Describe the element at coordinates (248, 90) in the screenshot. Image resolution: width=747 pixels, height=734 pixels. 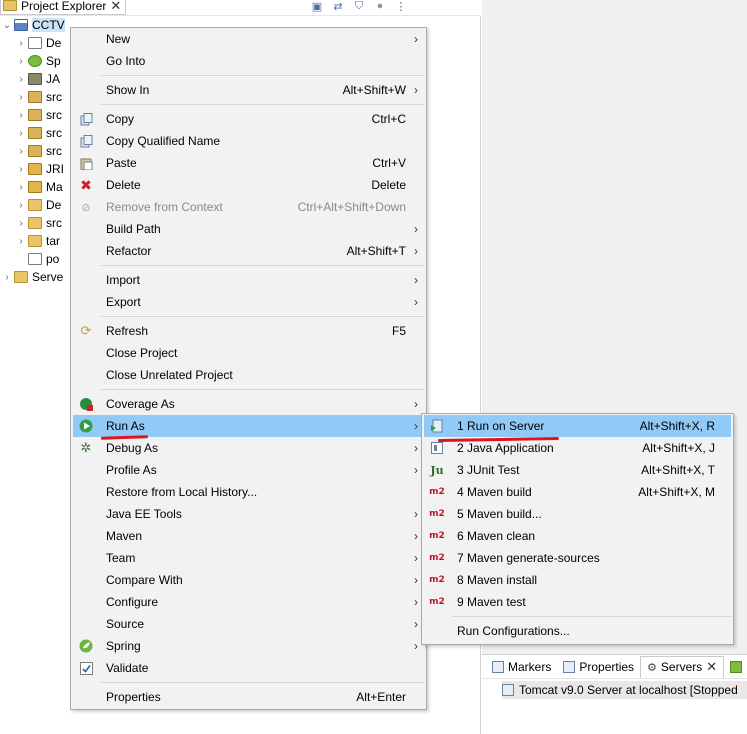
I see `menu-item-show-in: Show In Alt+Shift+W ›` at that location.